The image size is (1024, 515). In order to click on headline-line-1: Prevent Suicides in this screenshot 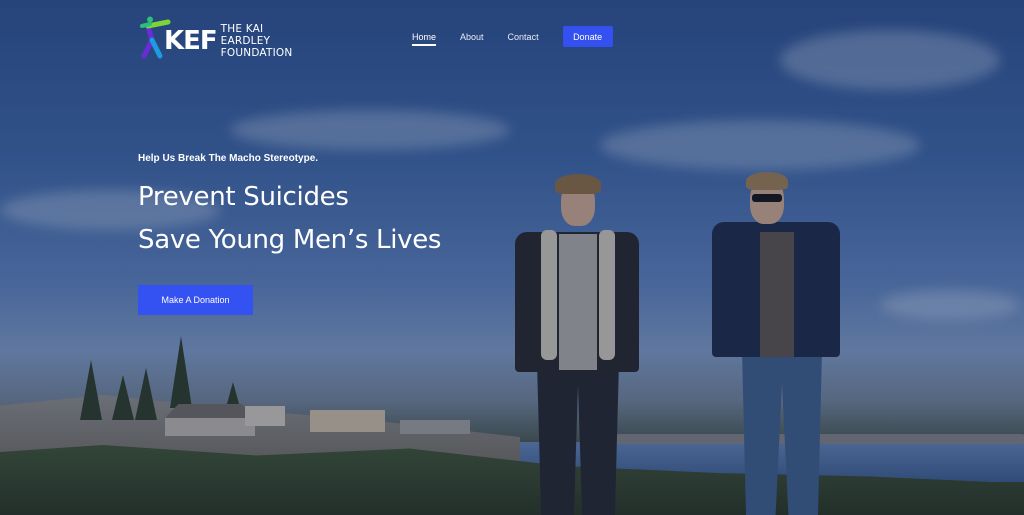, I will do `click(243, 197)`.